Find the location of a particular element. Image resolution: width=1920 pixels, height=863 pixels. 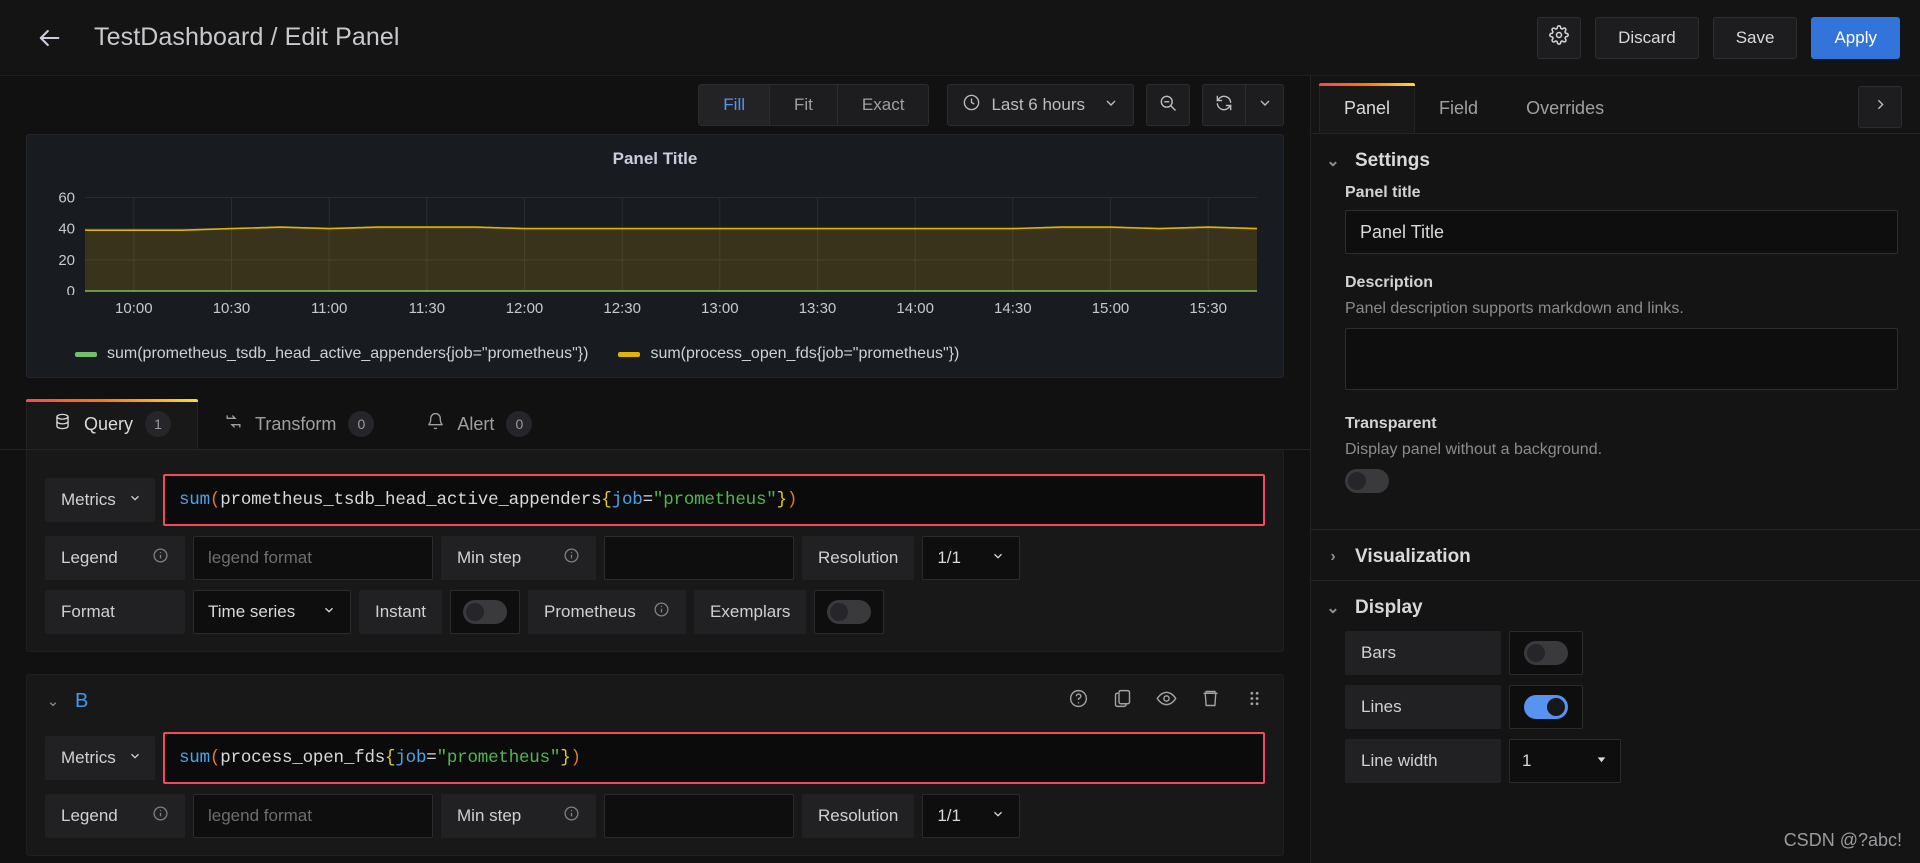

back-button is located at coordinates (49, 38).